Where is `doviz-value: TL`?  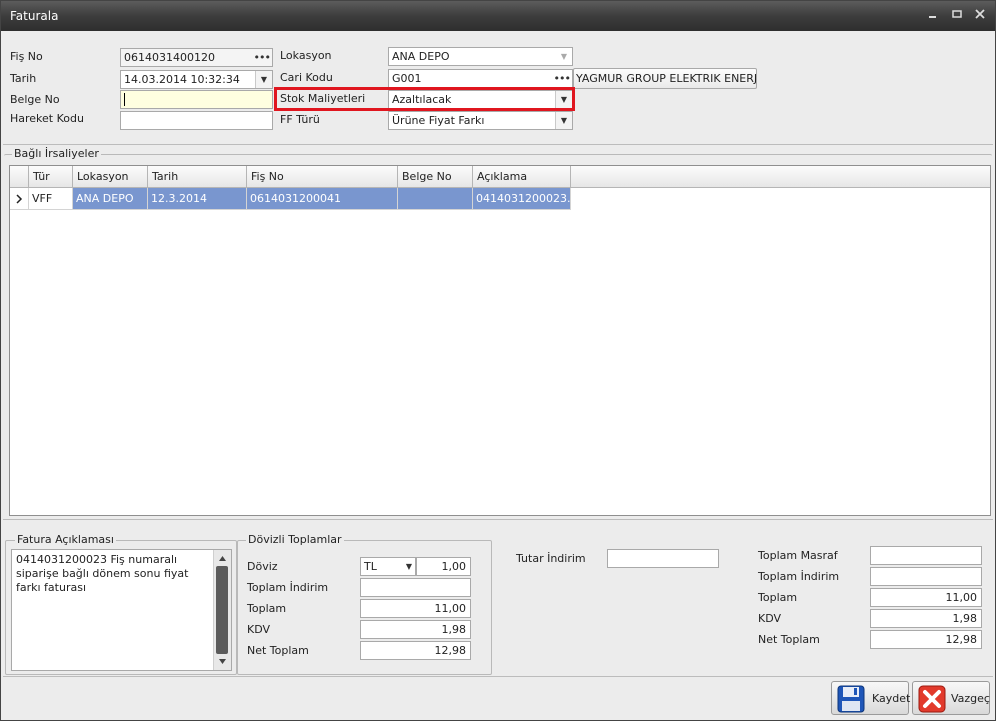 doviz-value: TL is located at coordinates (370, 566).